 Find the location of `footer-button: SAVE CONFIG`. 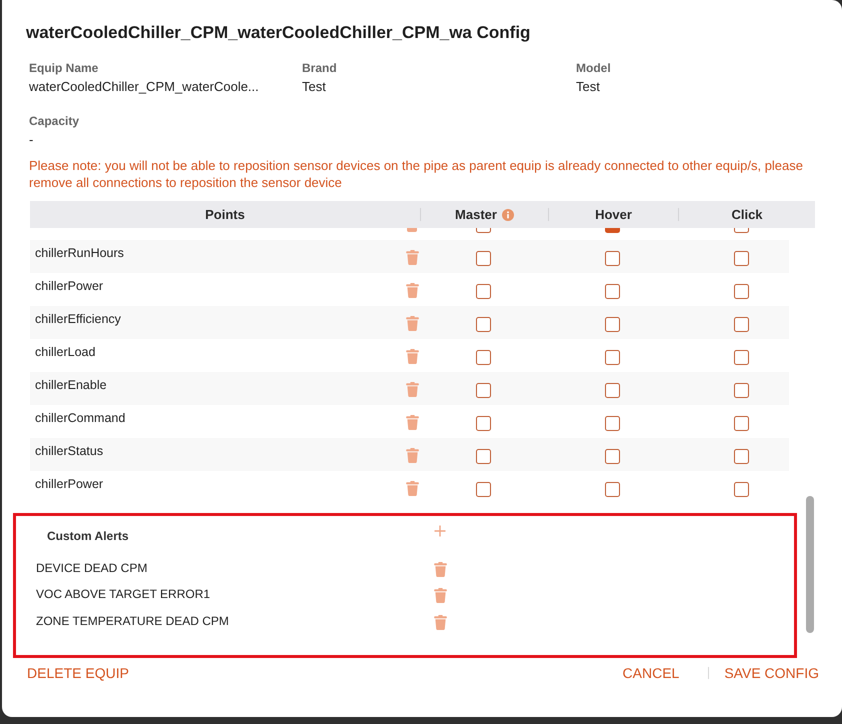

footer-button: SAVE CONFIG is located at coordinates (771, 673).